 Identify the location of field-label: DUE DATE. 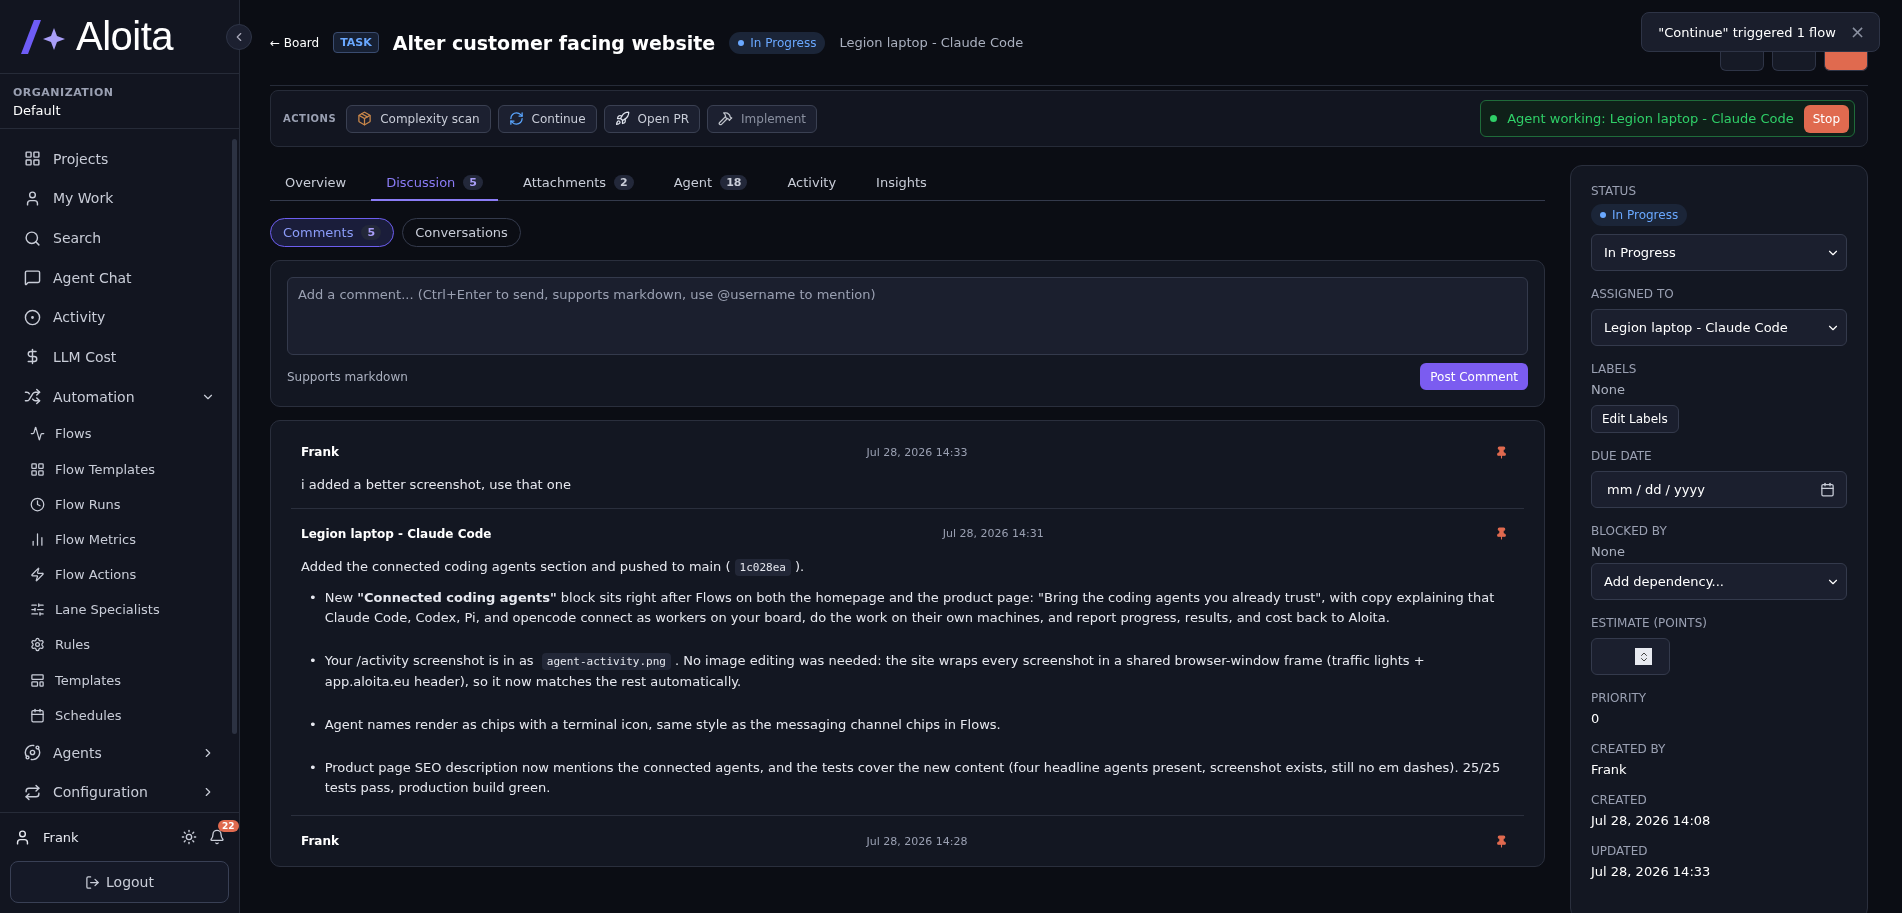
(1622, 456).